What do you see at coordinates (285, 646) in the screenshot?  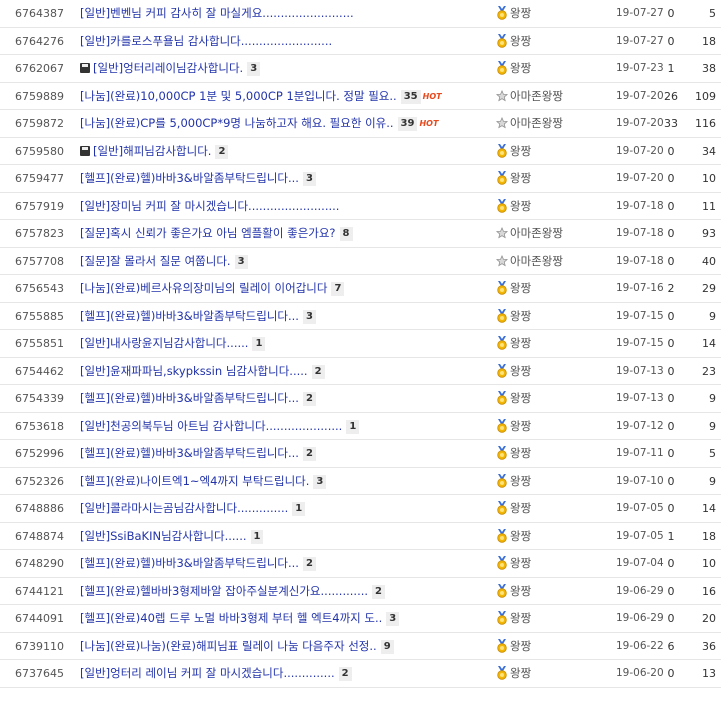 I see `post-title-link: [나눔](완료)나눔)(완료)해피님표 릴레이 나눔 다음주자 선정.. 9` at bounding box center [285, 646].